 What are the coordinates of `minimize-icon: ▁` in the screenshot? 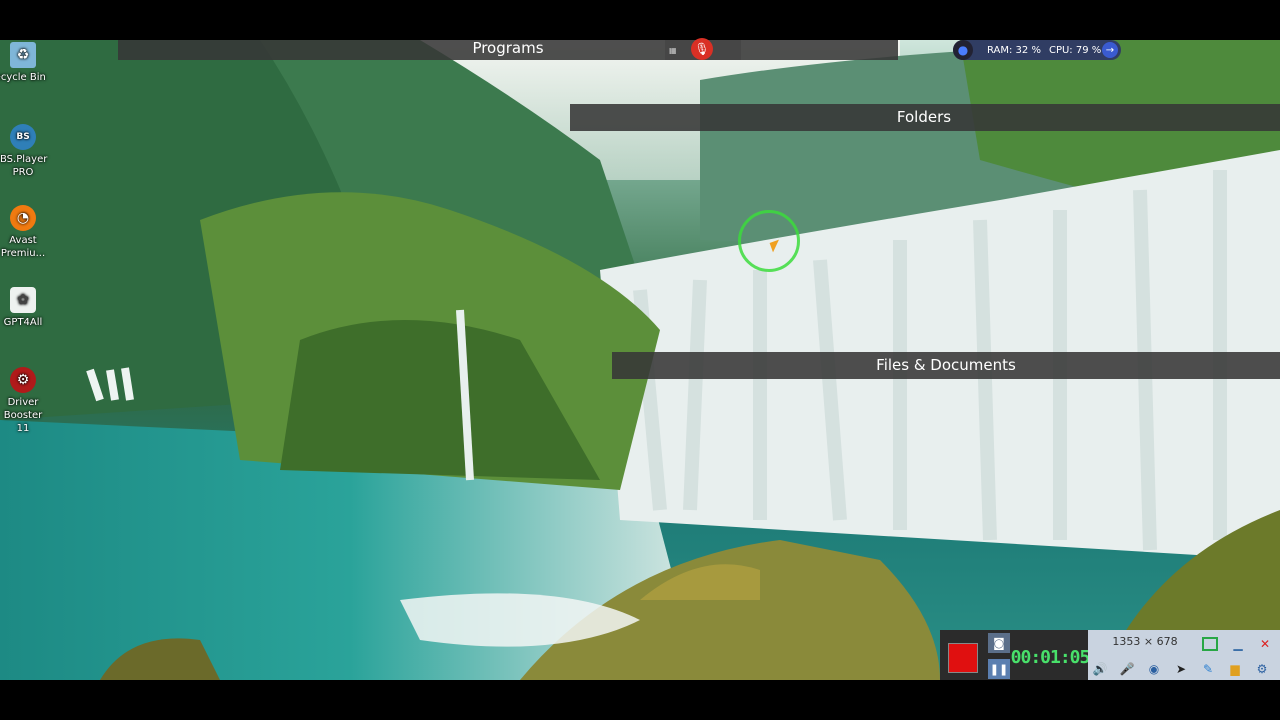 It's located at (1238, 644).